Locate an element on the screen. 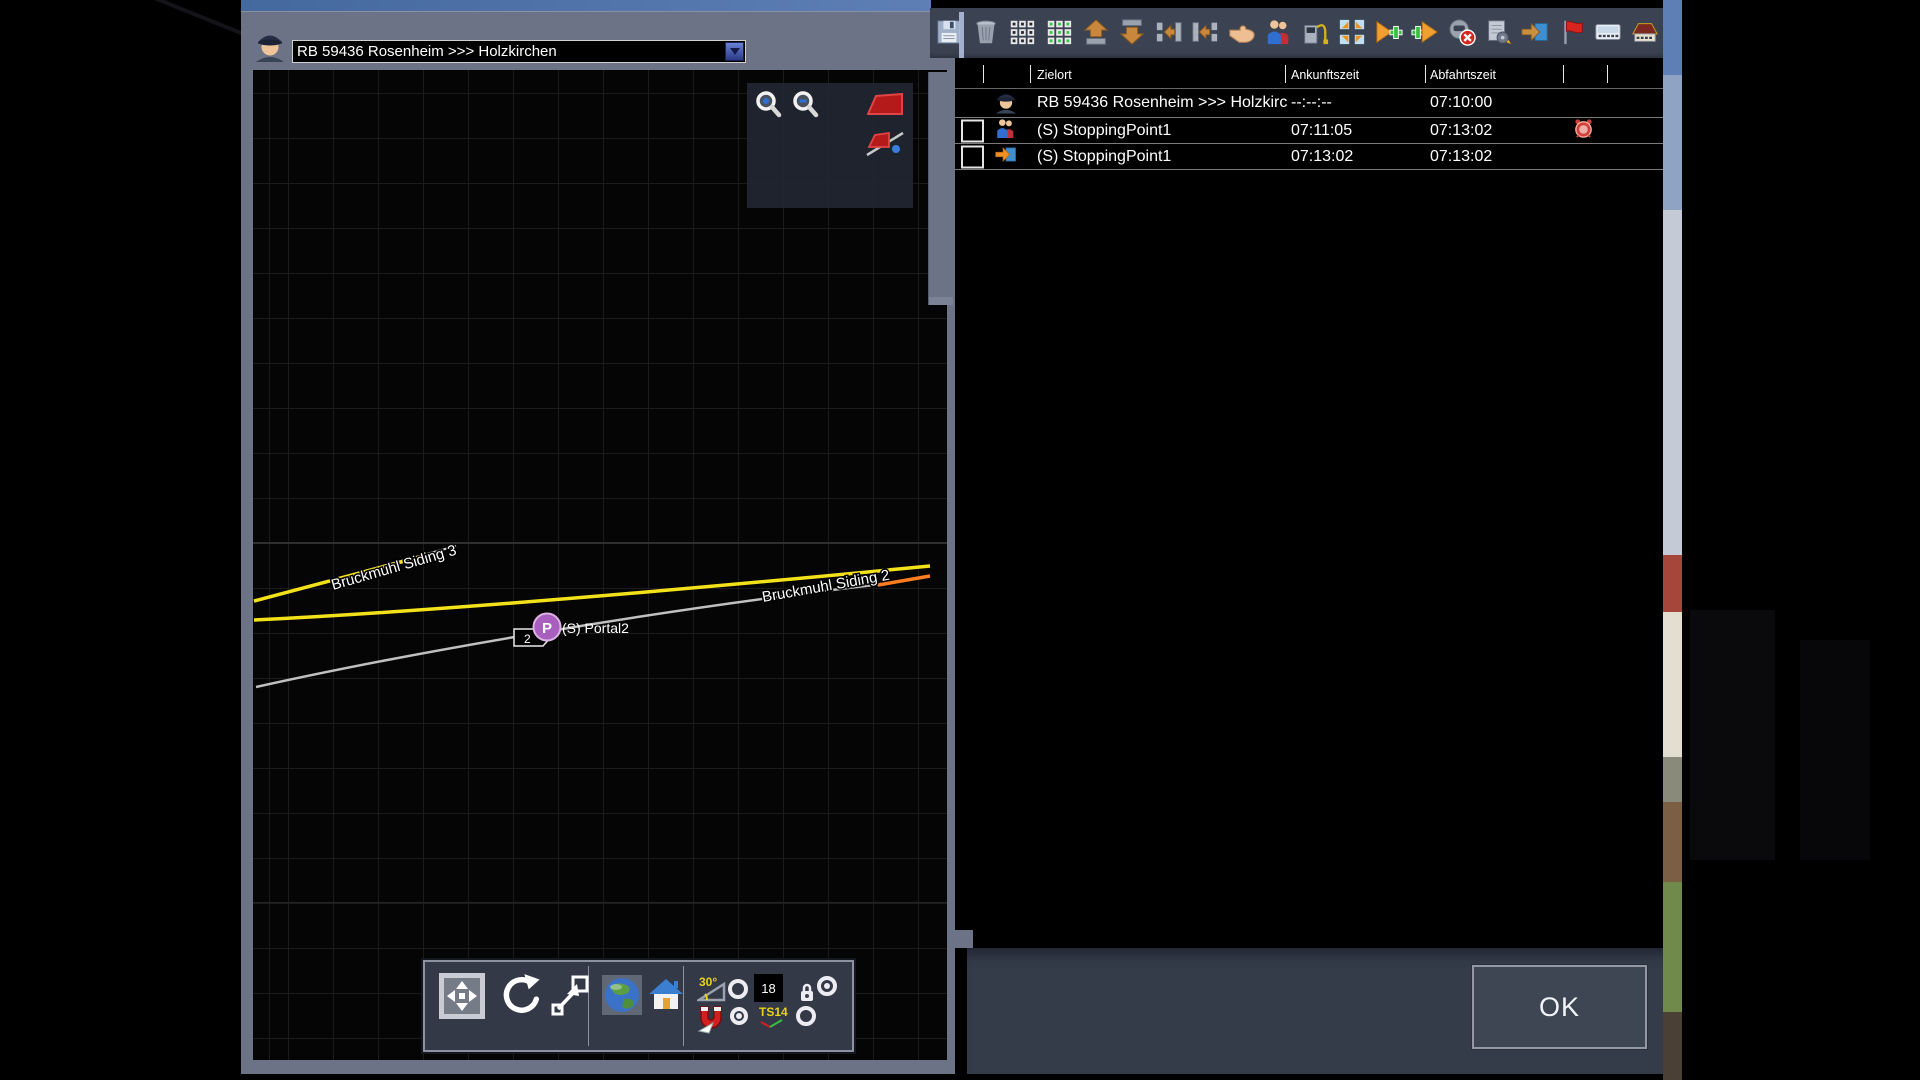 The image size is (1920, 1080). delete-icon is located at coordinates (986, 32).